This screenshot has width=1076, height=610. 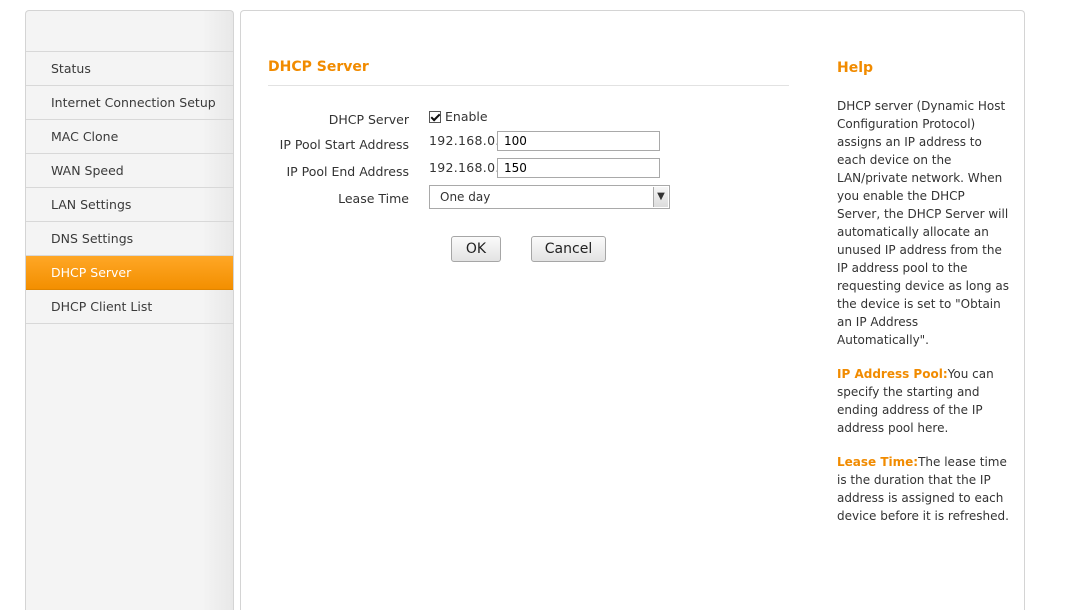 I want to click on pool-end-prefix: 192.168.0., so click(x=464, y=167).